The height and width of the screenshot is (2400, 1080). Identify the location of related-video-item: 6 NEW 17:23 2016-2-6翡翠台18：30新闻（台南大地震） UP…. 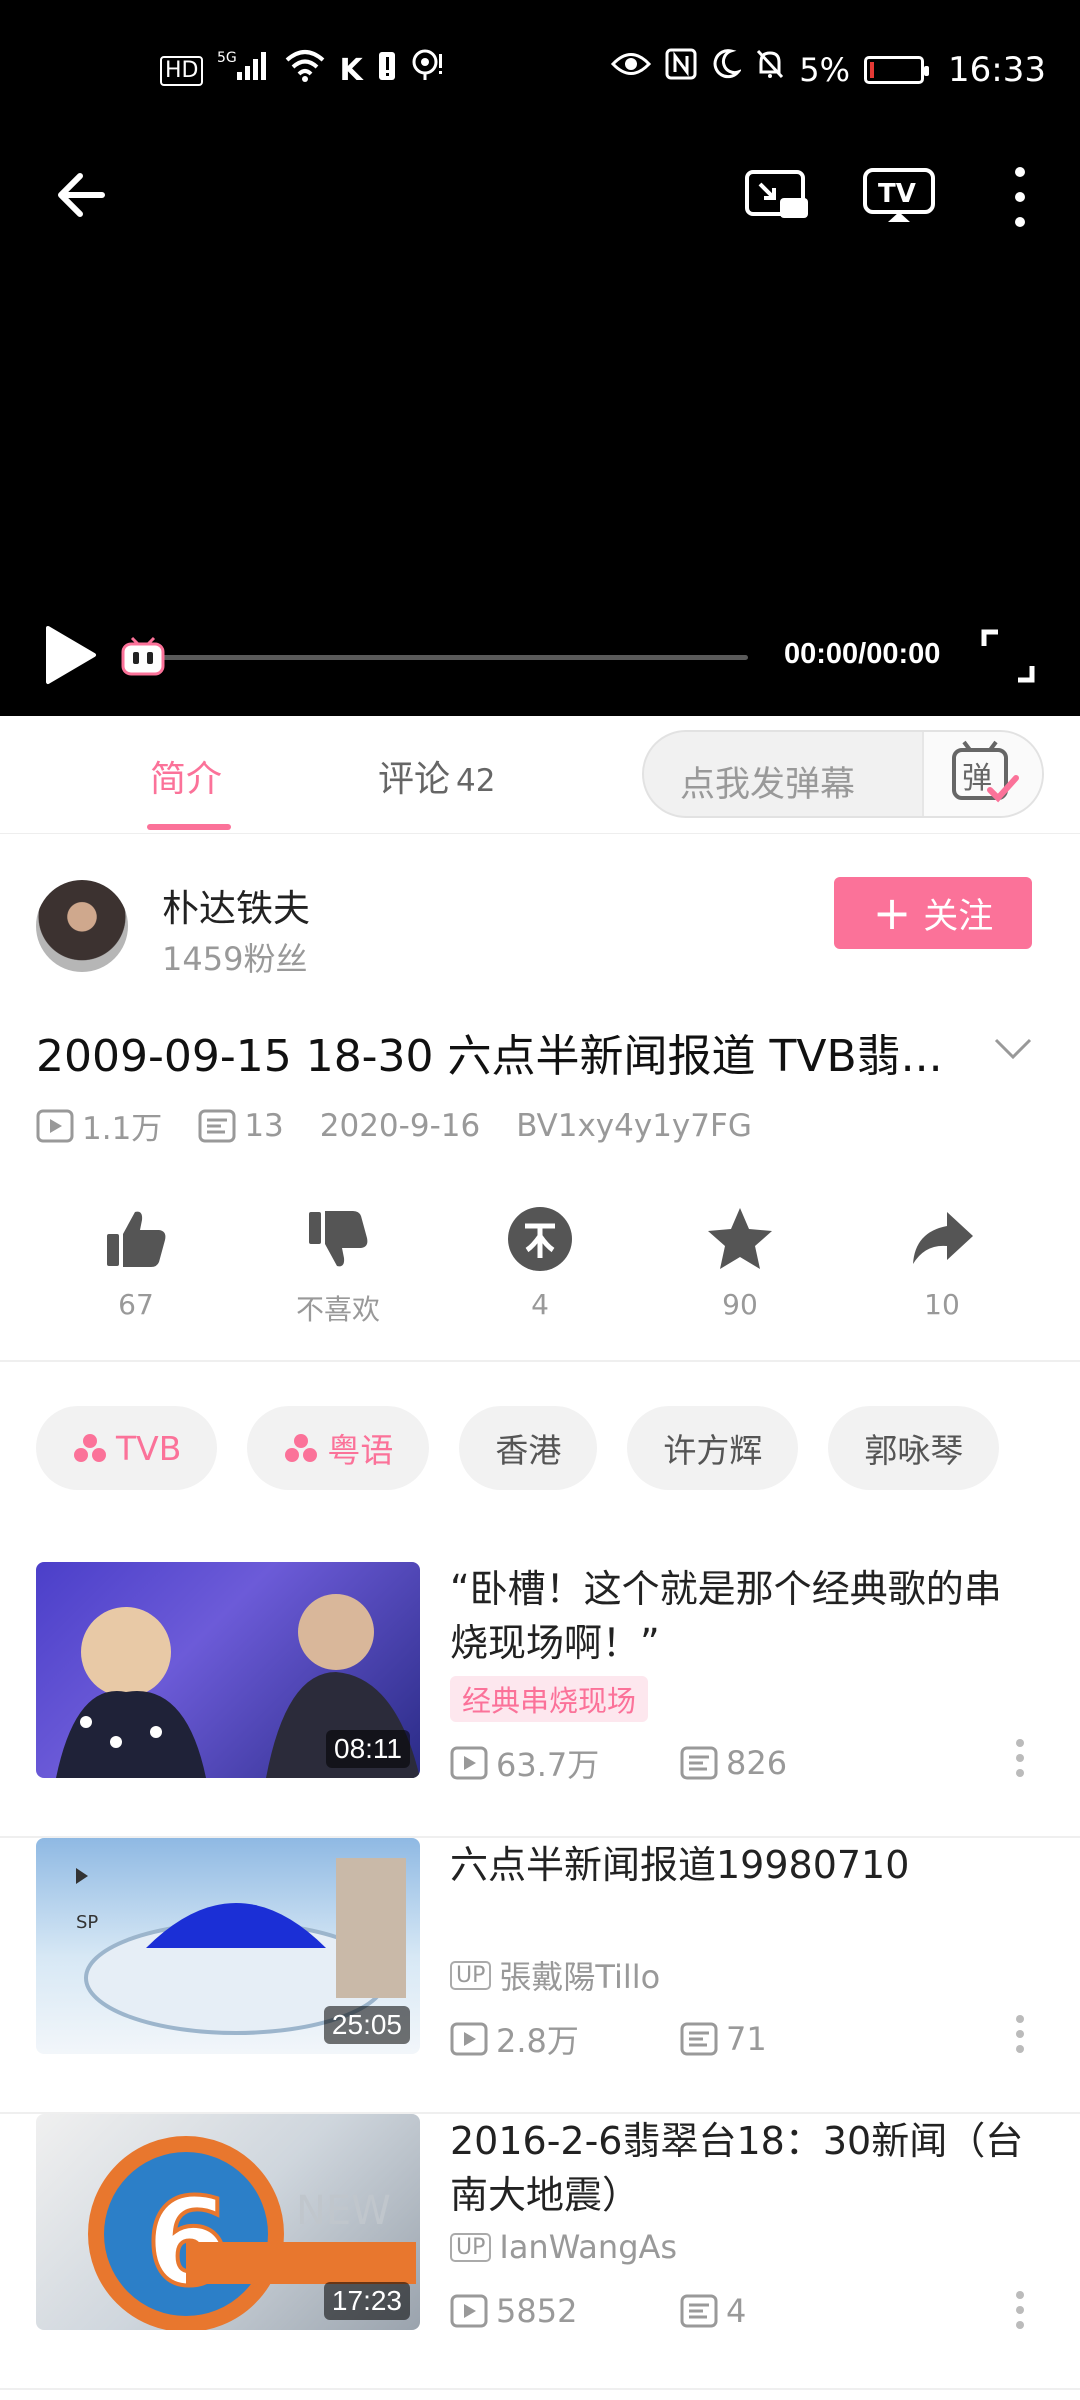
(540, 2252).